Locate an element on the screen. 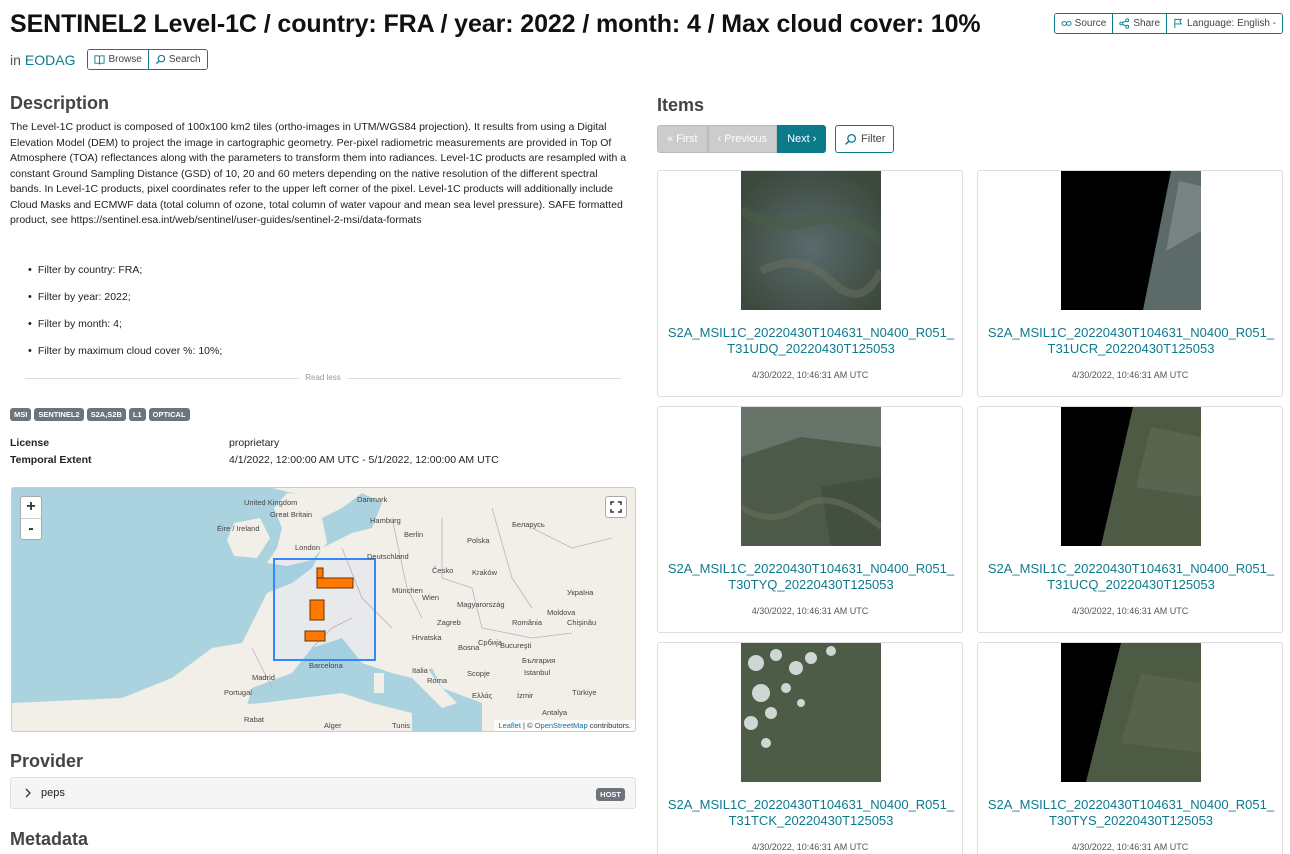 This screenshot has width=1290, height=854. provider-name: peps is located at coordinates (53, 793).